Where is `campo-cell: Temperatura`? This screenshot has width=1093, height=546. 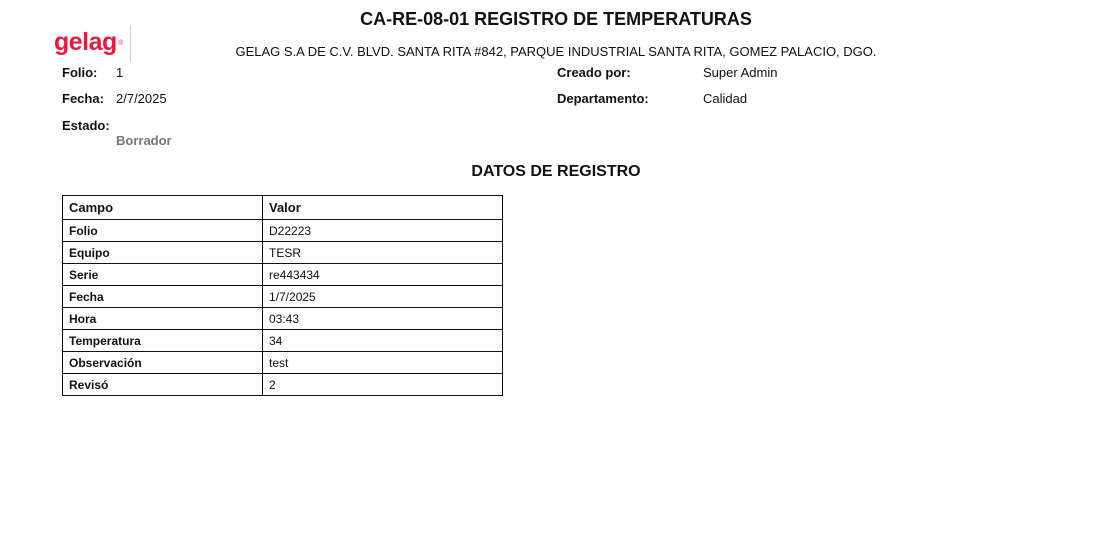 campo-cell: Temperatura is located at coordinates (162, 340).